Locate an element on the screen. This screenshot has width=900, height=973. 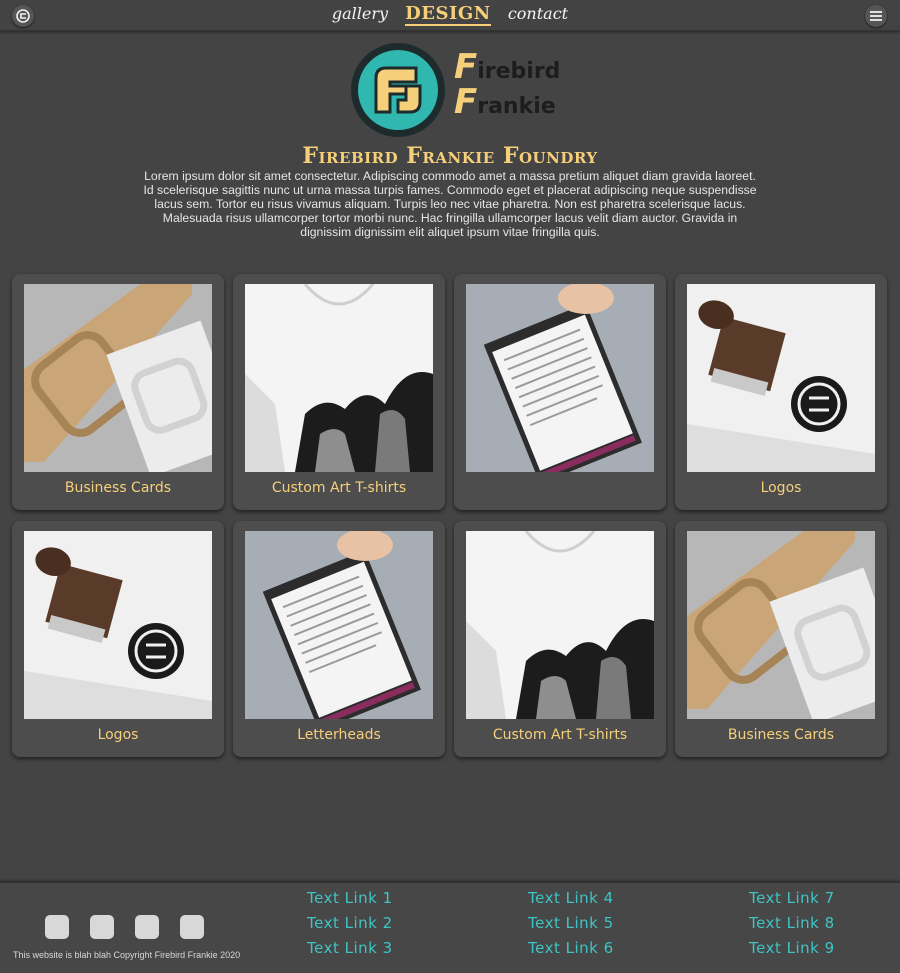
footer-link: Text Link 8 is located at coordinates (792, 923).